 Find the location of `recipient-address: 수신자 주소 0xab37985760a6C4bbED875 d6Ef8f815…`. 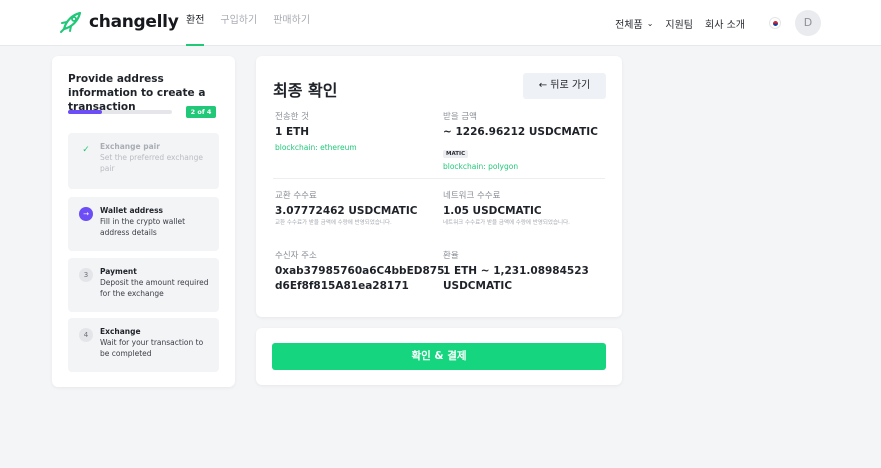

recipient-address: 수신자 주소 0xab37985760a6C4bbED875 d6Ef8f815… is located at coordinates (360, 272).